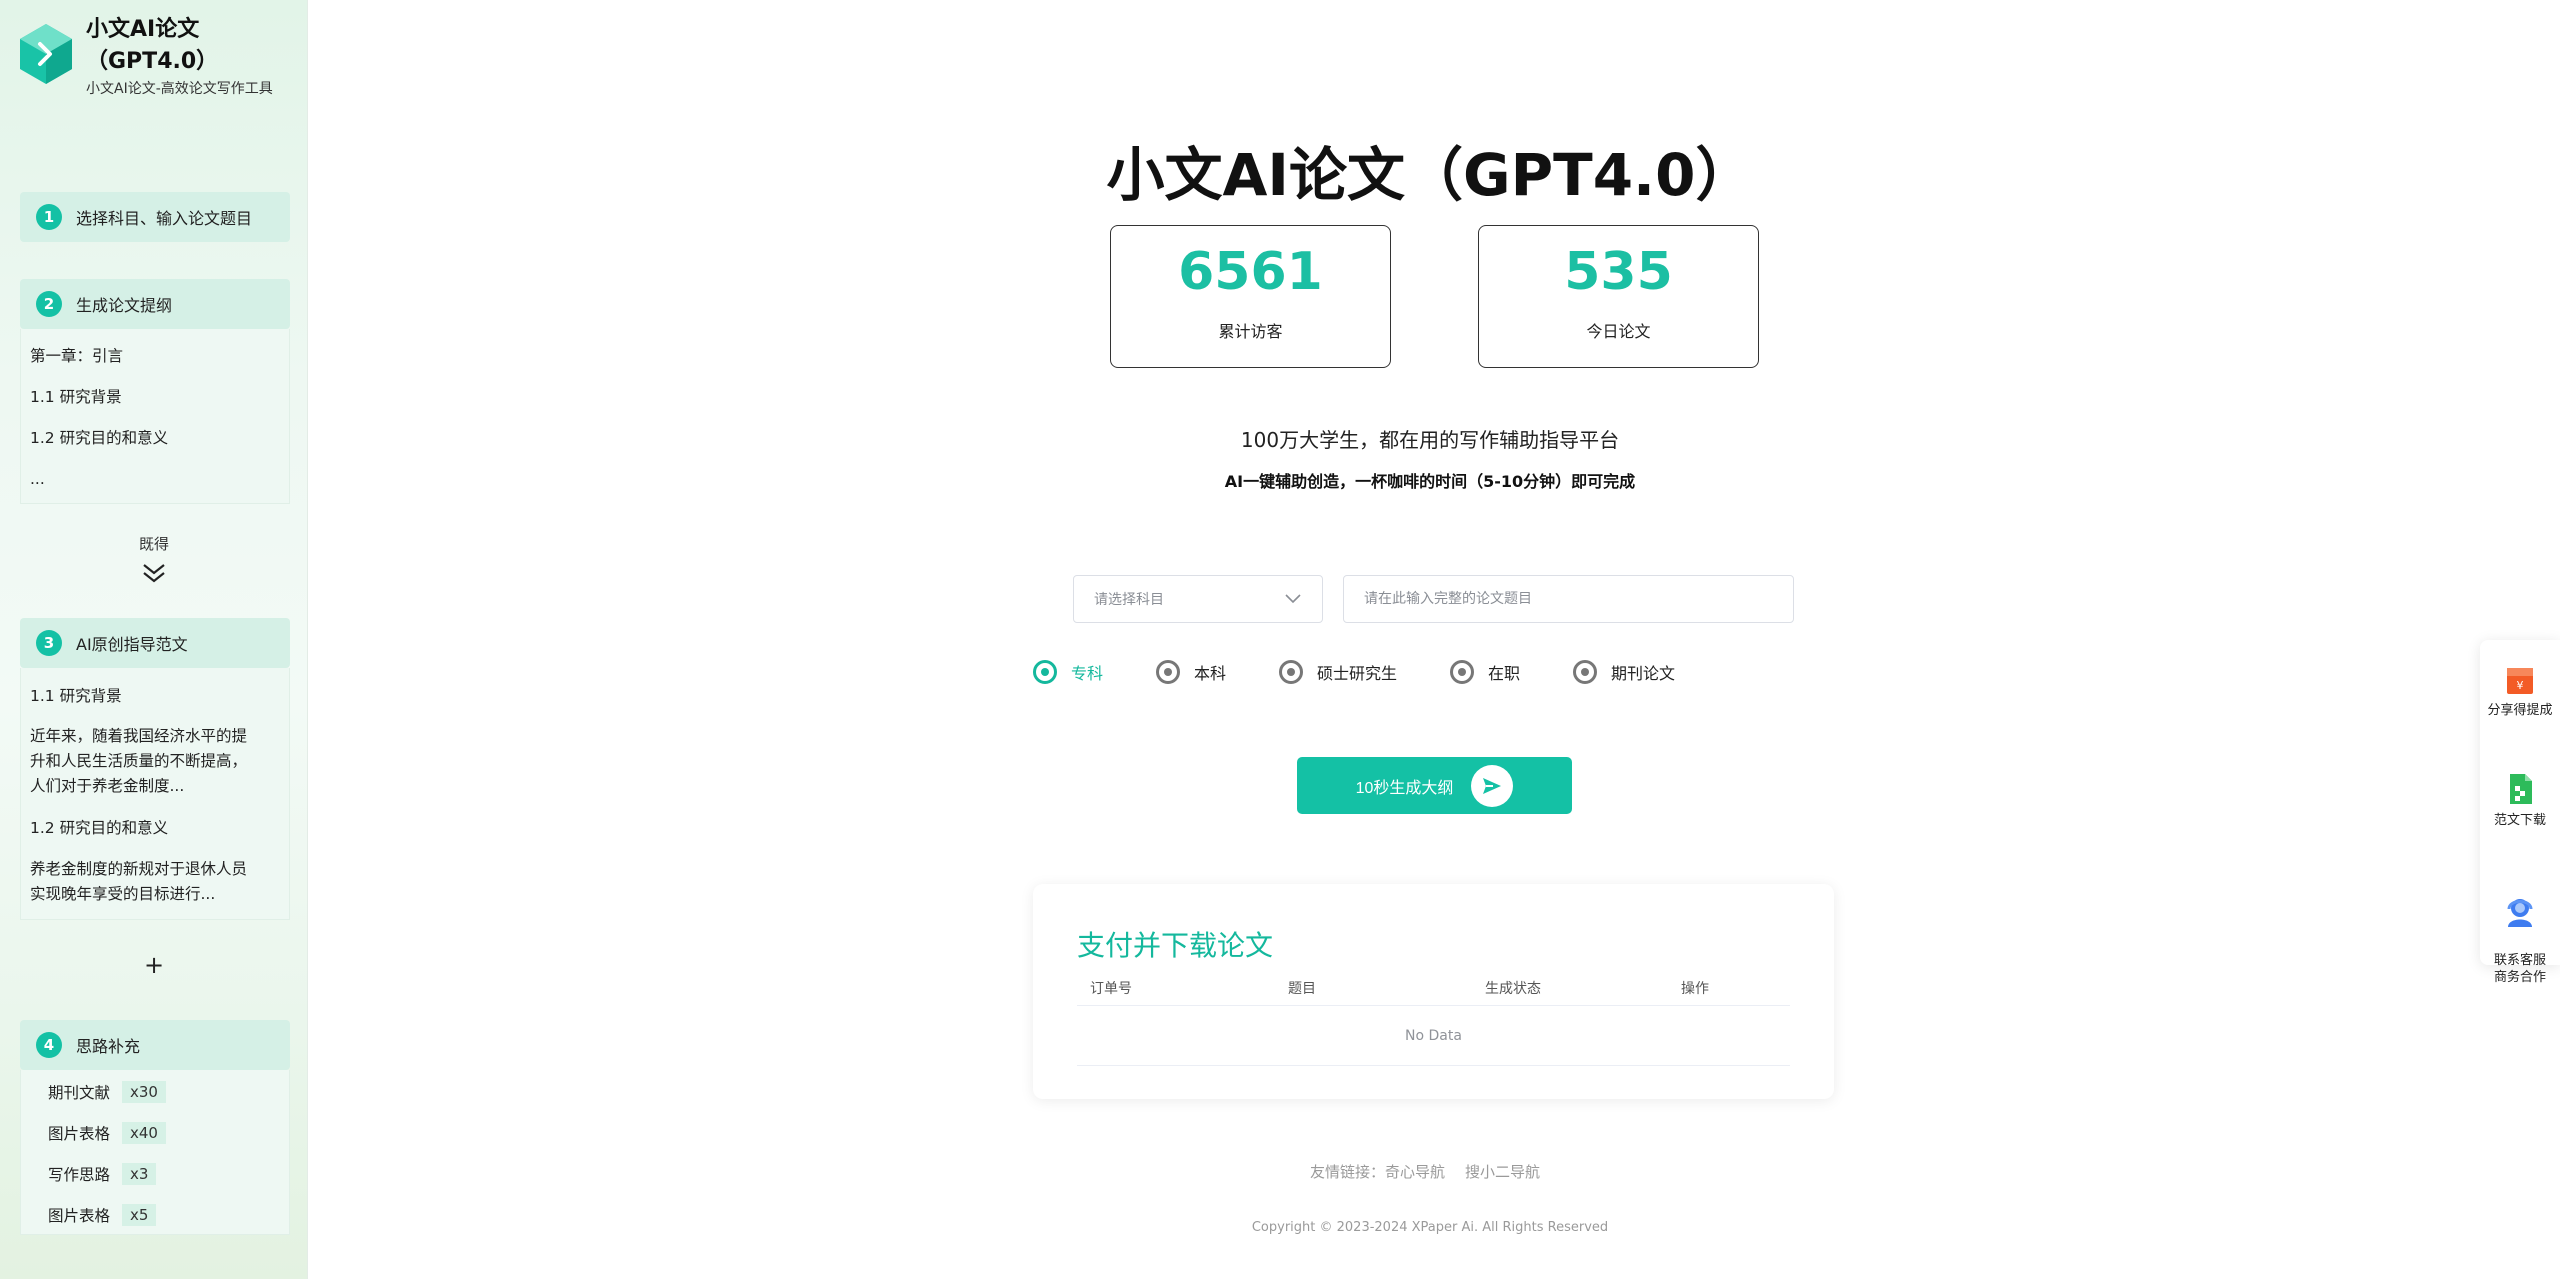  I want to click on step-1-number: 1, so click(49, 217).